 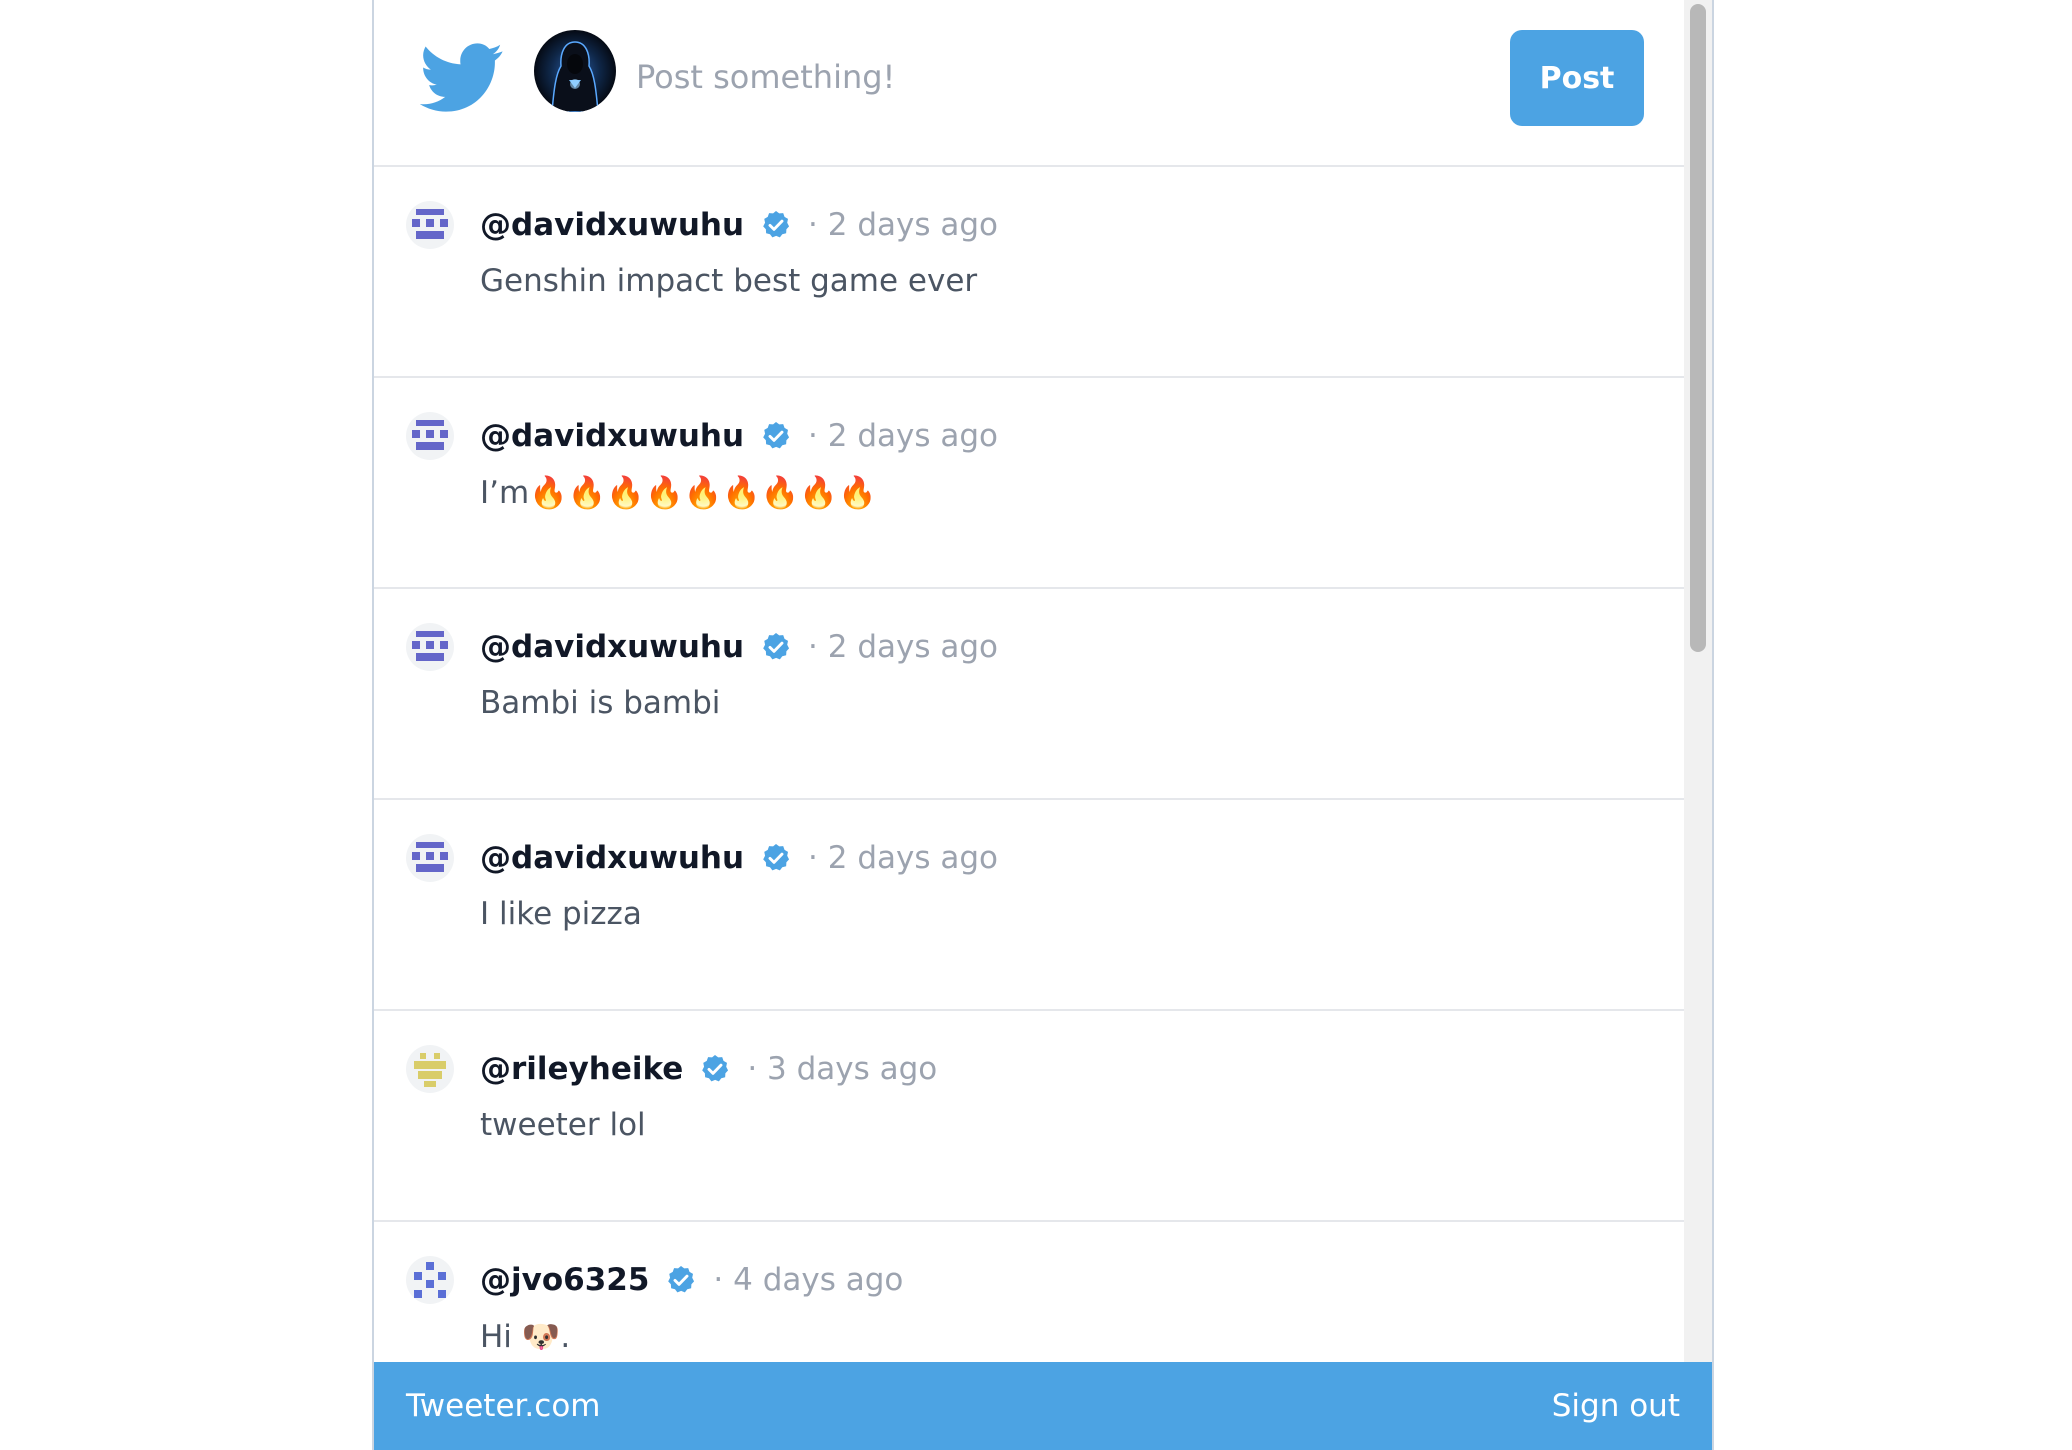 I want to click on tweet-item: @davidxuwuhu · 2 days ago I like pizza, so click(x=1030, y=905).